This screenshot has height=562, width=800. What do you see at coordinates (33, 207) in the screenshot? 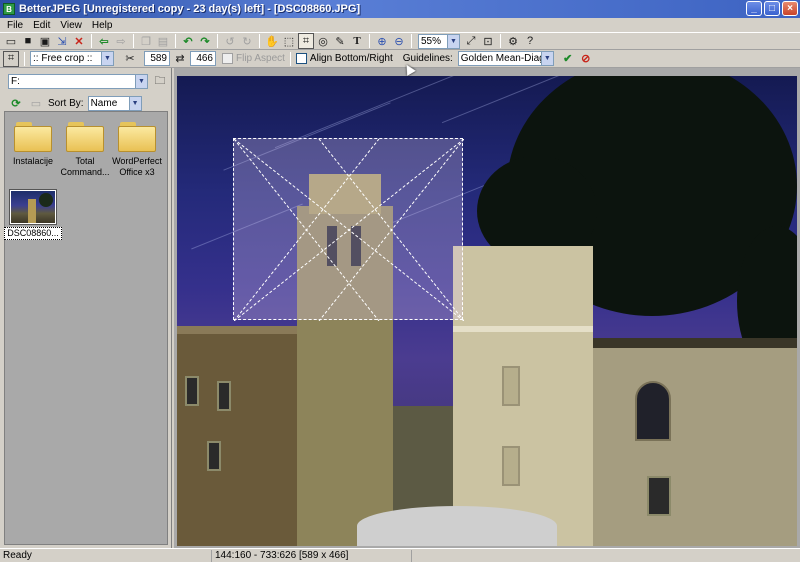
I see `image-thumbnail` at bounding box center [33, 207].